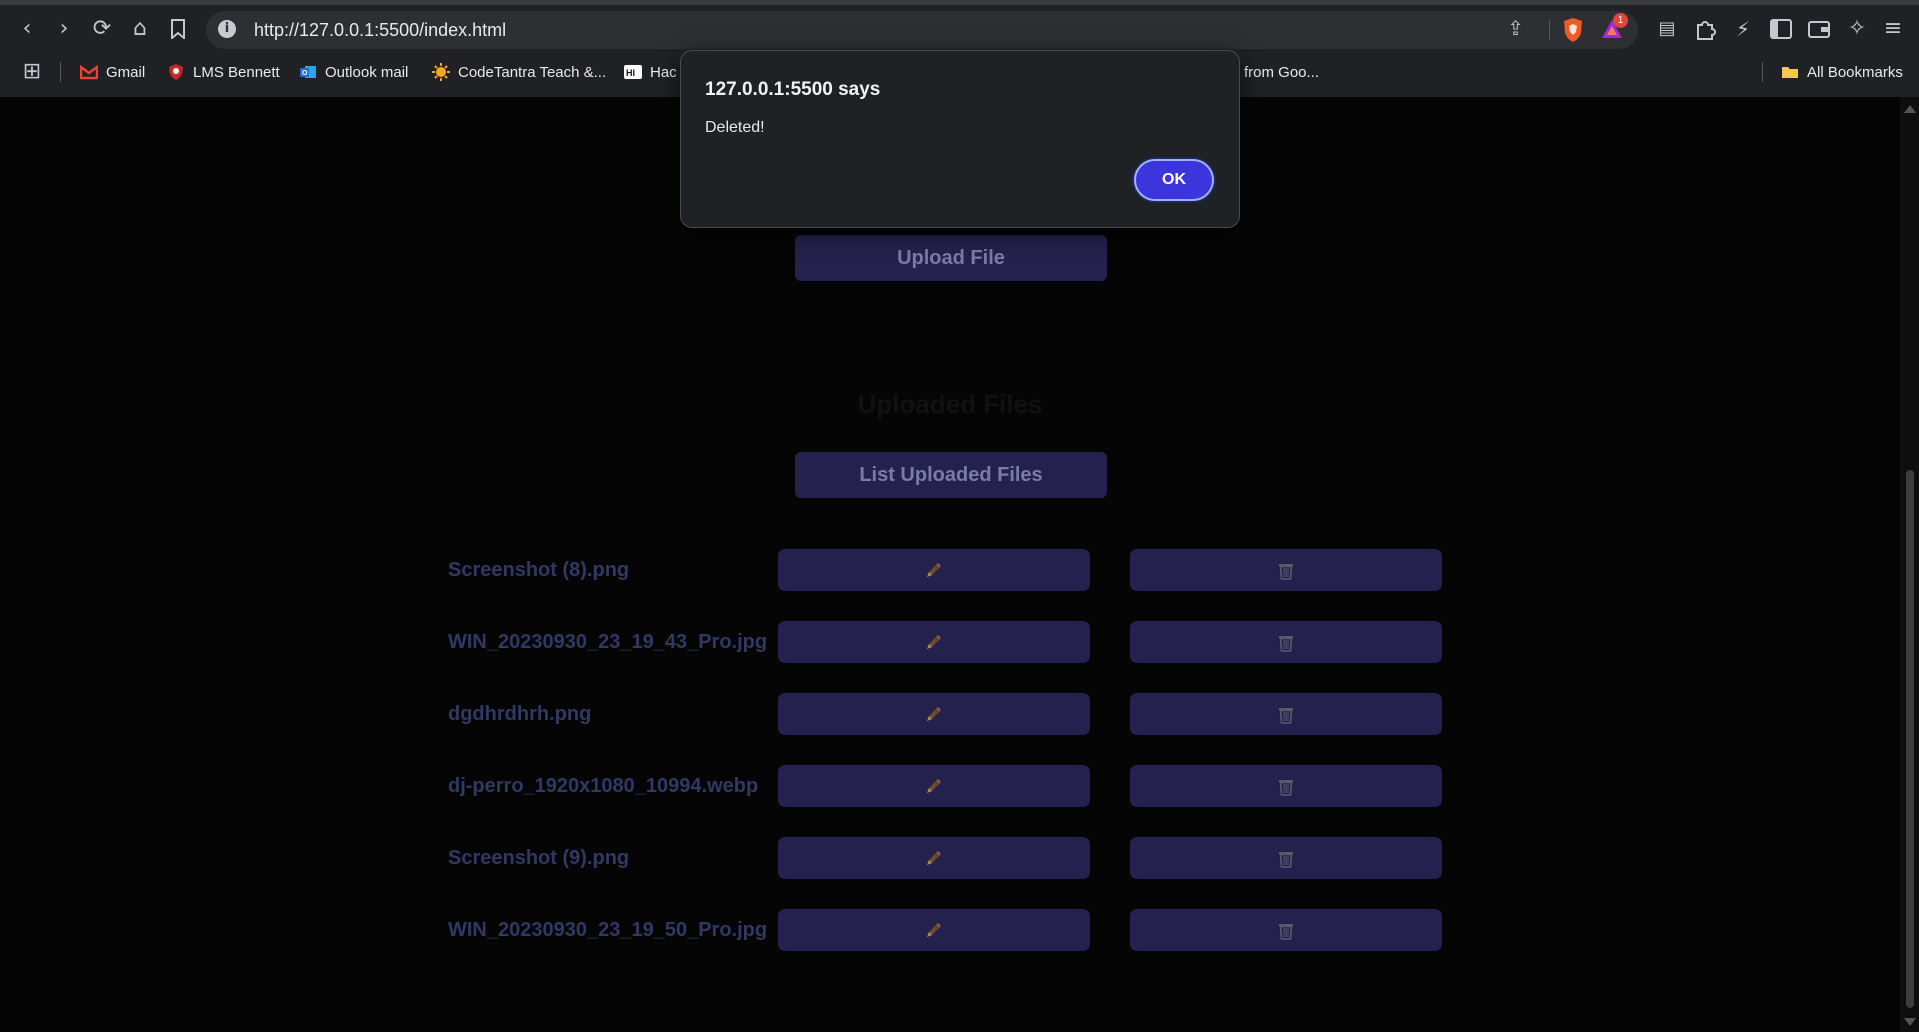  What do you see at coordinates (305, 73) in the screenshot?
I see `svg-text: O` at bounding box center [305, 73].